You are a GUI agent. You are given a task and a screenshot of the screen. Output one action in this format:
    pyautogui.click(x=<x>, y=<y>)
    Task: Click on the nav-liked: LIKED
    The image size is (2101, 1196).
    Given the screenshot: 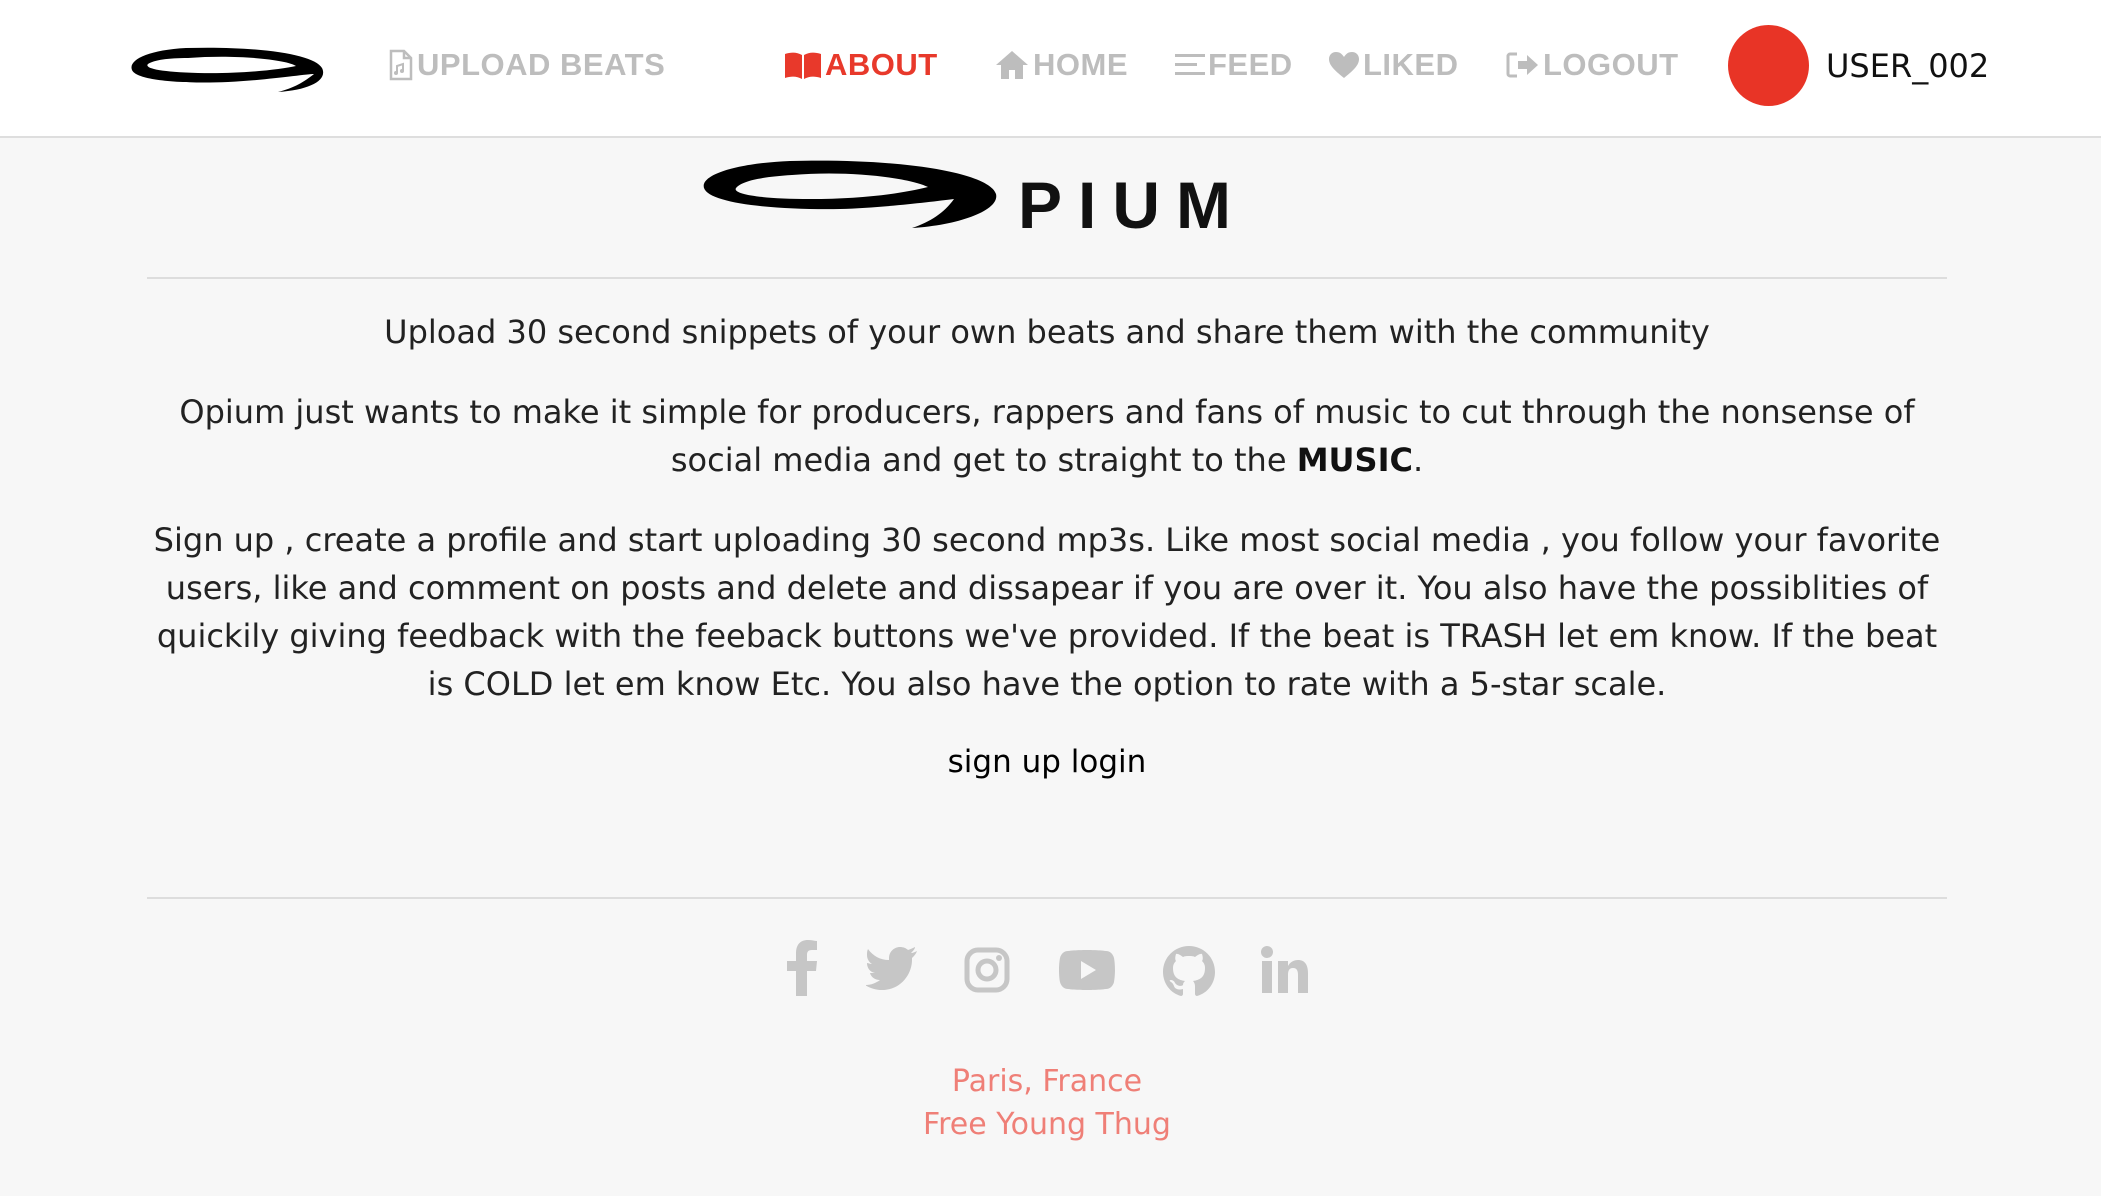 What is the action you would take?
    pyautogui.click(x=1393, y=65)
    